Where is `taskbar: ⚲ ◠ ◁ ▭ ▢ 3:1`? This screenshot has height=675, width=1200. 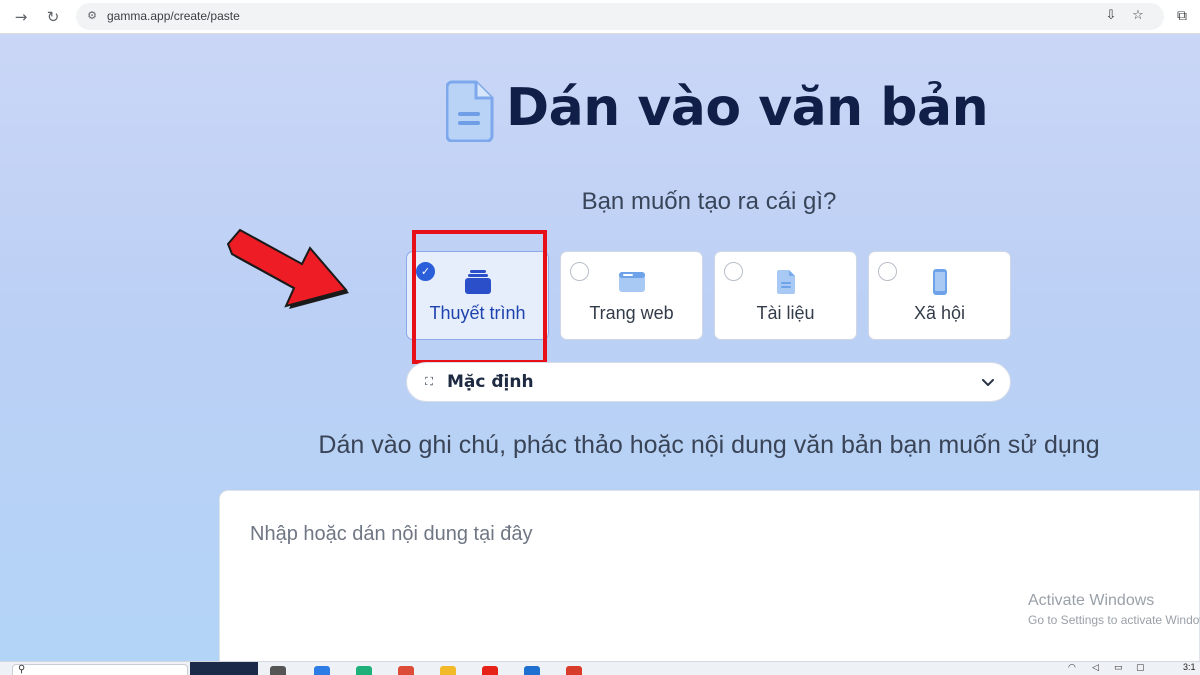 taskbar: ⚲ ◠ ◁ ▭ ▢ 3:1 is located at coordinates (600, 668).